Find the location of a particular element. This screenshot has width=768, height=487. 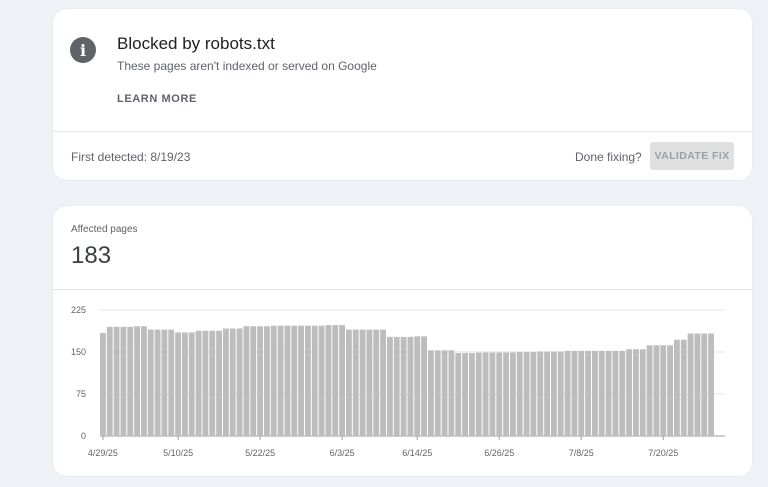

x-tick-label: 4/29/25 is located at coordinates (103, 453).